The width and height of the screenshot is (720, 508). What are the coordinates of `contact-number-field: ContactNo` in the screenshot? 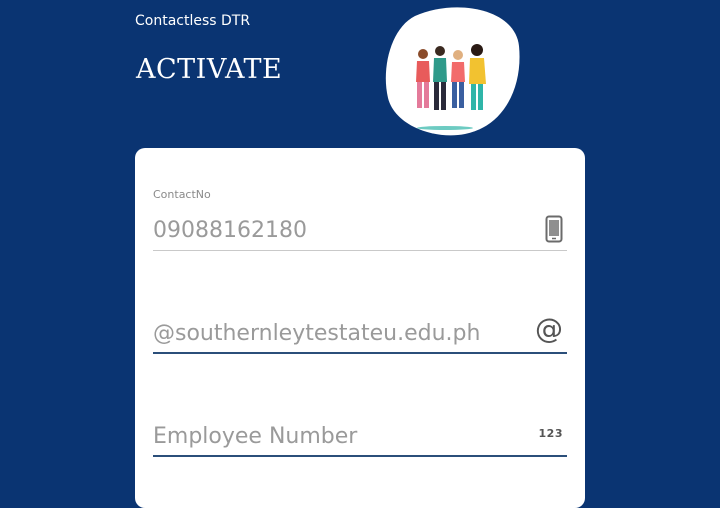 It's located at (360, 221).